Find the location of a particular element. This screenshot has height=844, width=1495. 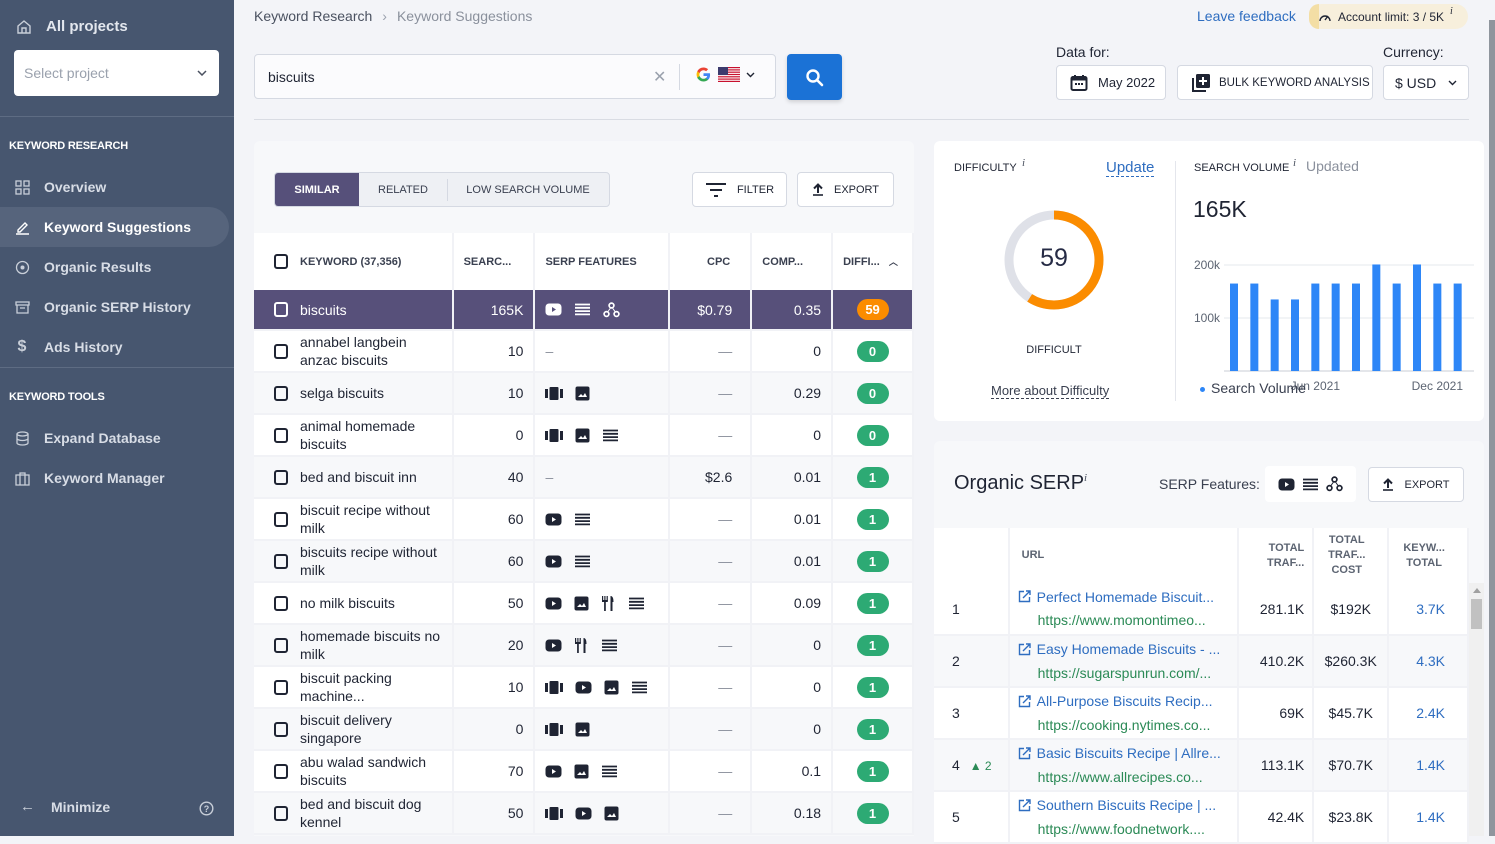

keywords-total-cell: 4.3K is located at coordinates (1428, 661).